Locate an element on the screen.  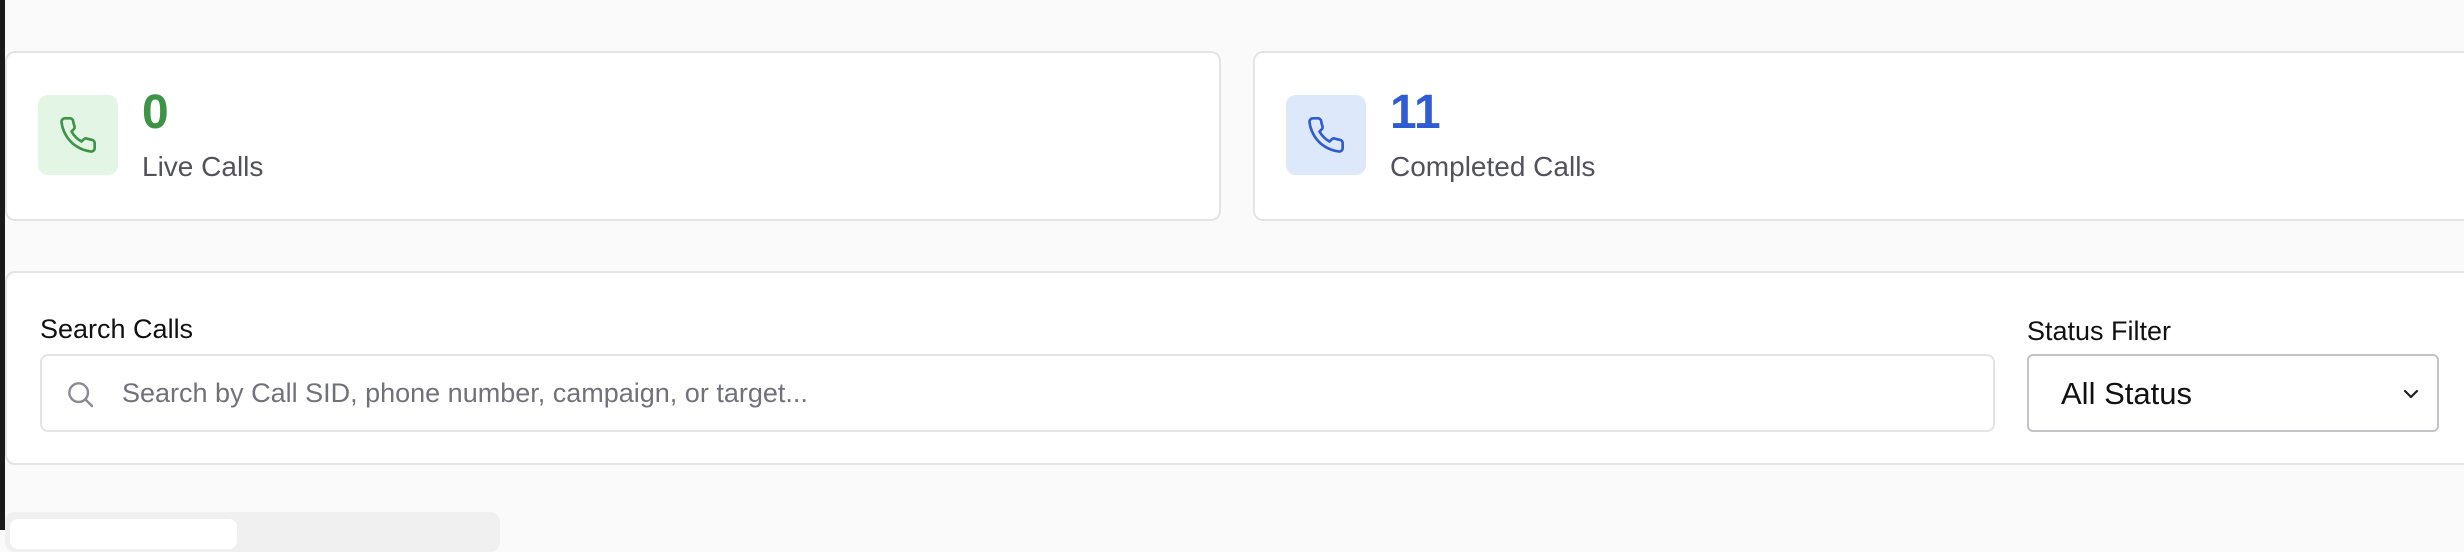
completed-calls-icon-box is located at coordinates (1326, 135).